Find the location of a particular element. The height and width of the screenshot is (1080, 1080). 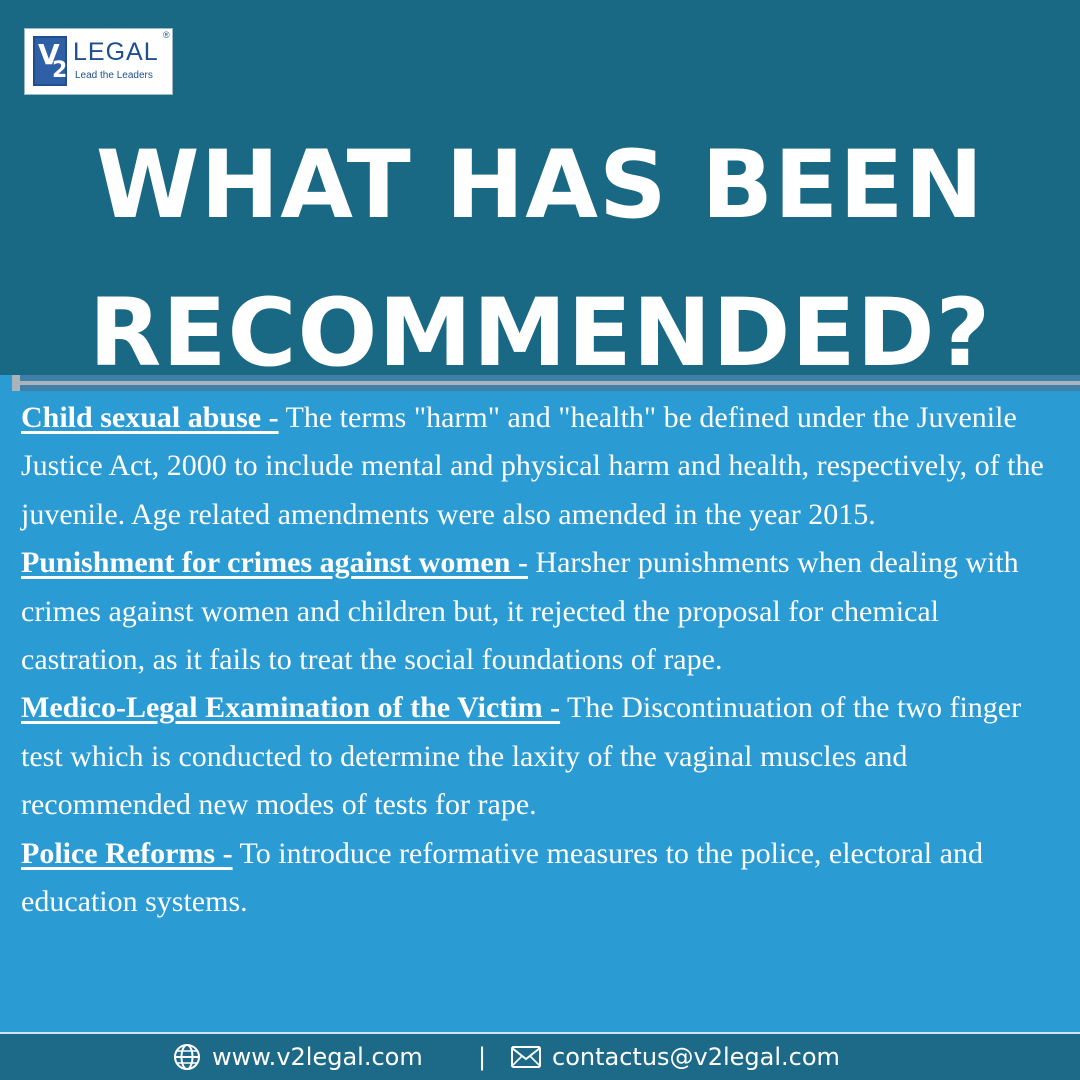

globe-icon is located at coordinates (187, 1057).